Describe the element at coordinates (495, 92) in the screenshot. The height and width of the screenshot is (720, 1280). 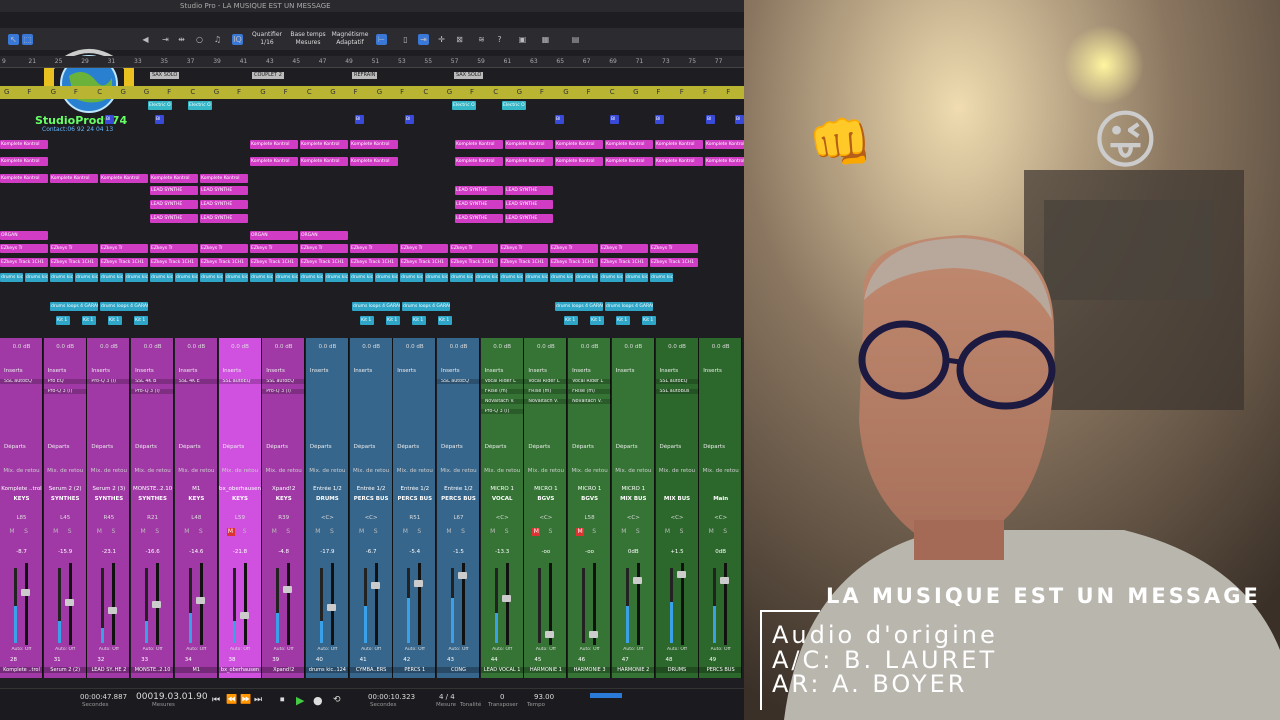
I see `chord-symbol: C` at that location.